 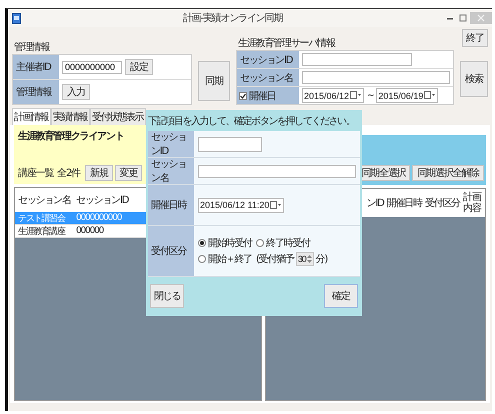 What do you see at coordinates (36, 67) in the screenshot?
I see `field-label: 主催者ID` at bounding box center [36, 67].